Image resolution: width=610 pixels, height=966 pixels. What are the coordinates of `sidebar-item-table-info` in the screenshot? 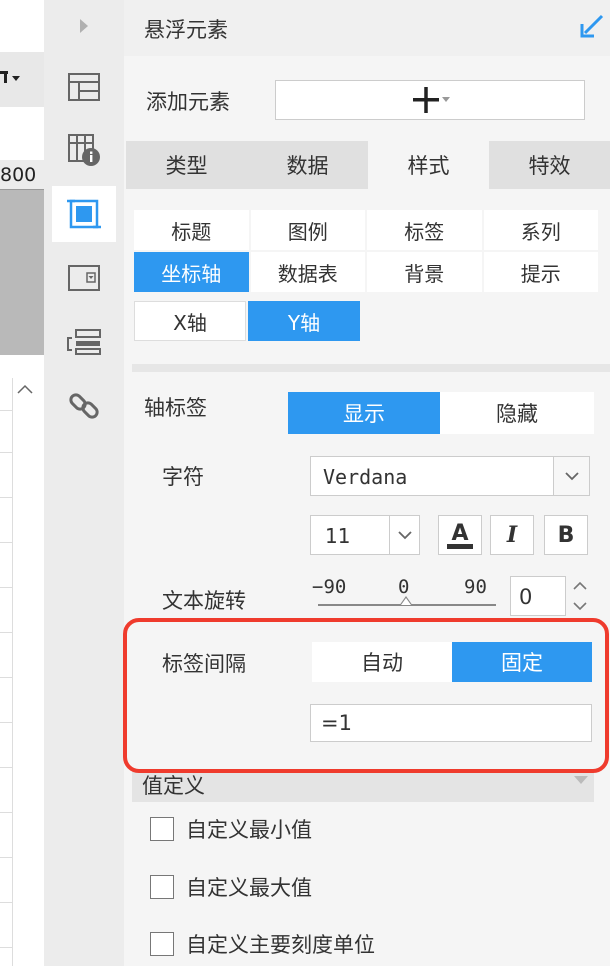 It's located at (84, 150).